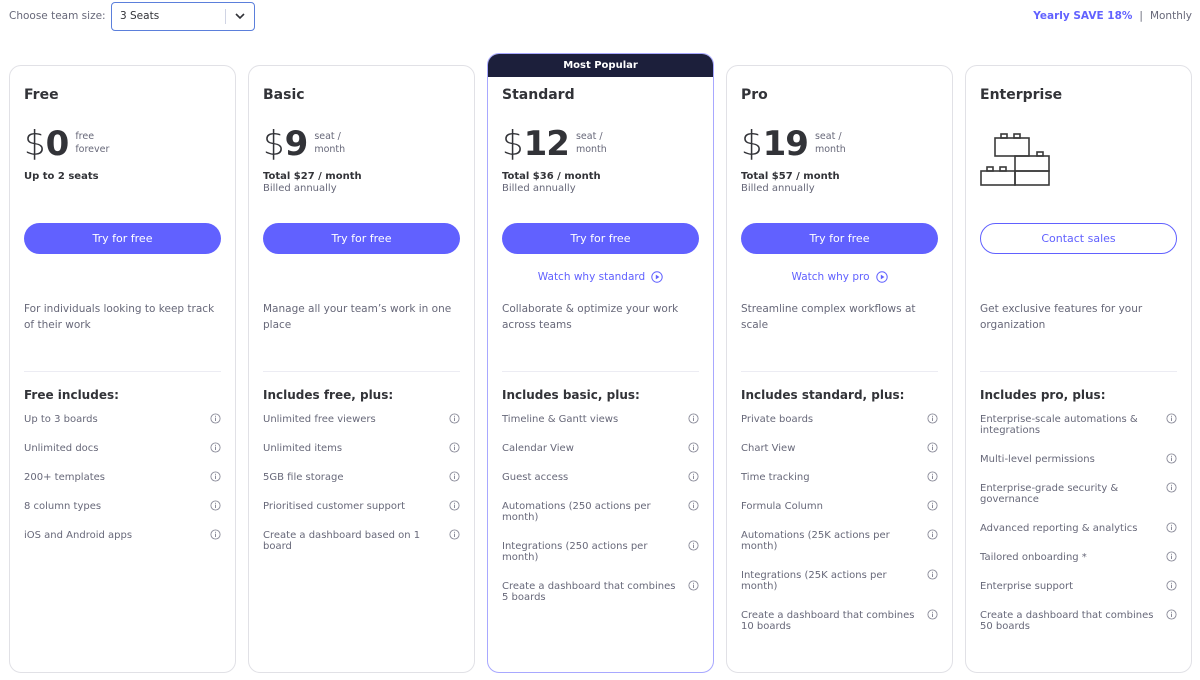 The image size is (1200, 680). What do you see at coordinates (334, 506) in the screenshot?
I see `feature-label: Prioritised customer support` at bounding box center [334, 506].